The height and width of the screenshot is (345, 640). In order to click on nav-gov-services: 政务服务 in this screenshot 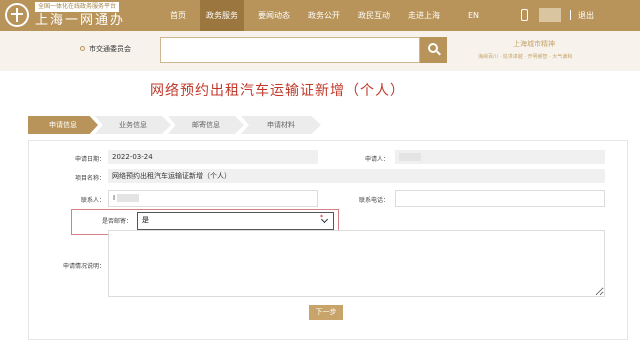, I will do `click(222, 15)`.